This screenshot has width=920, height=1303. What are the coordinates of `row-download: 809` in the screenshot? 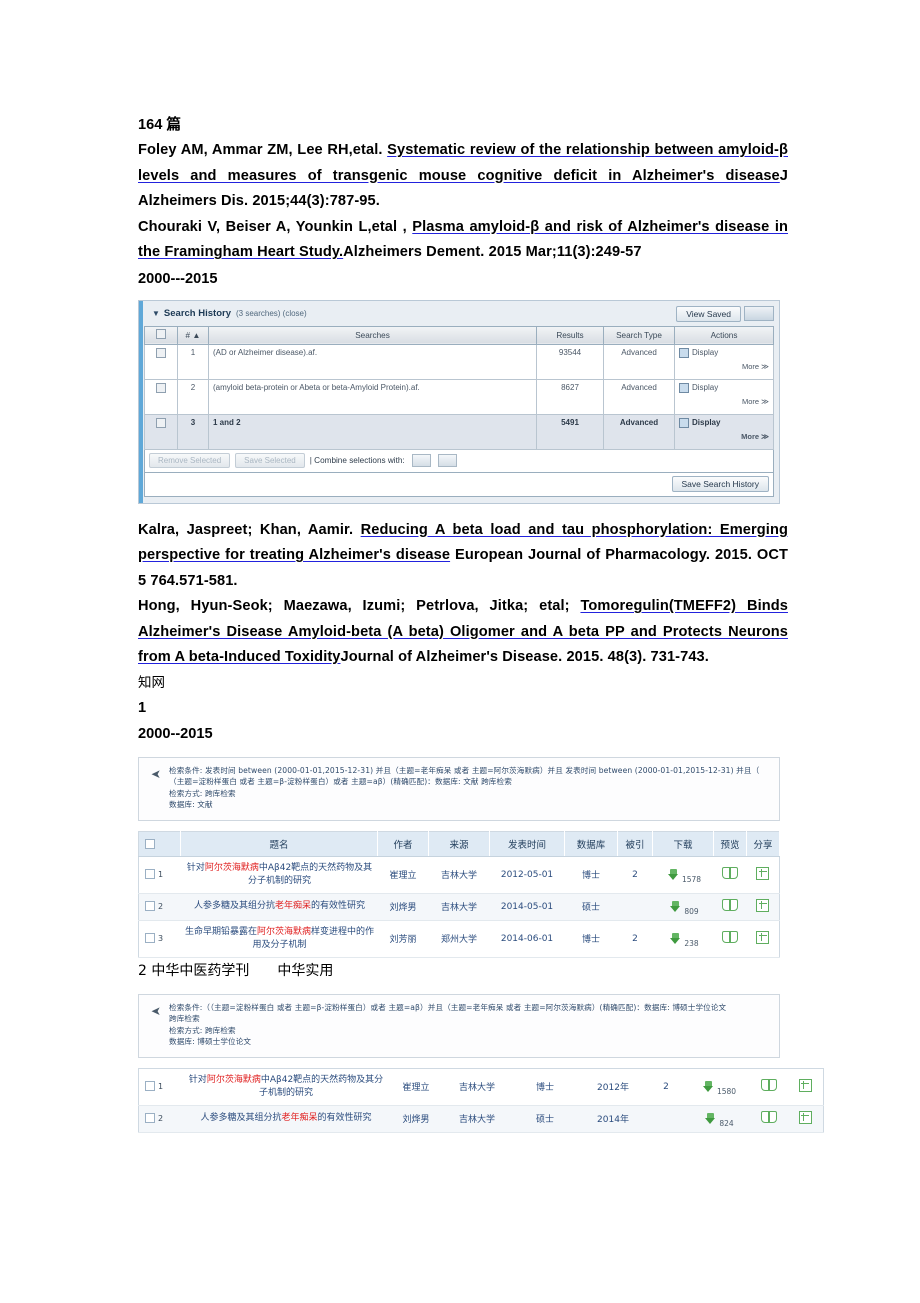 It's located at (683, 907).